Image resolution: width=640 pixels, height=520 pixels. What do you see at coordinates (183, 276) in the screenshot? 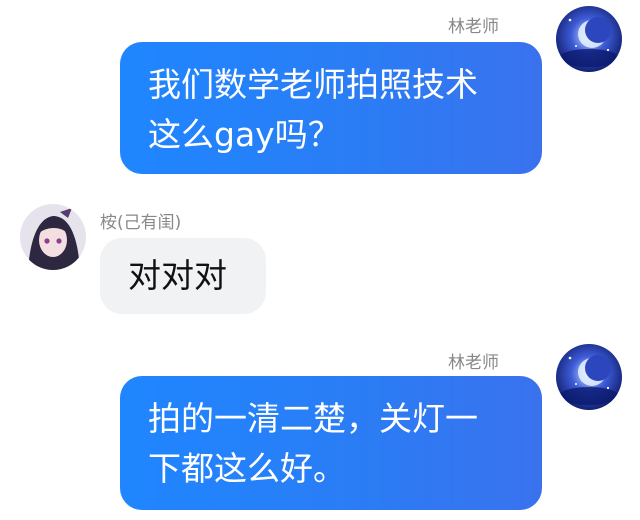
I see `message-bubble: 对对对` at bounding box center [183, 276].